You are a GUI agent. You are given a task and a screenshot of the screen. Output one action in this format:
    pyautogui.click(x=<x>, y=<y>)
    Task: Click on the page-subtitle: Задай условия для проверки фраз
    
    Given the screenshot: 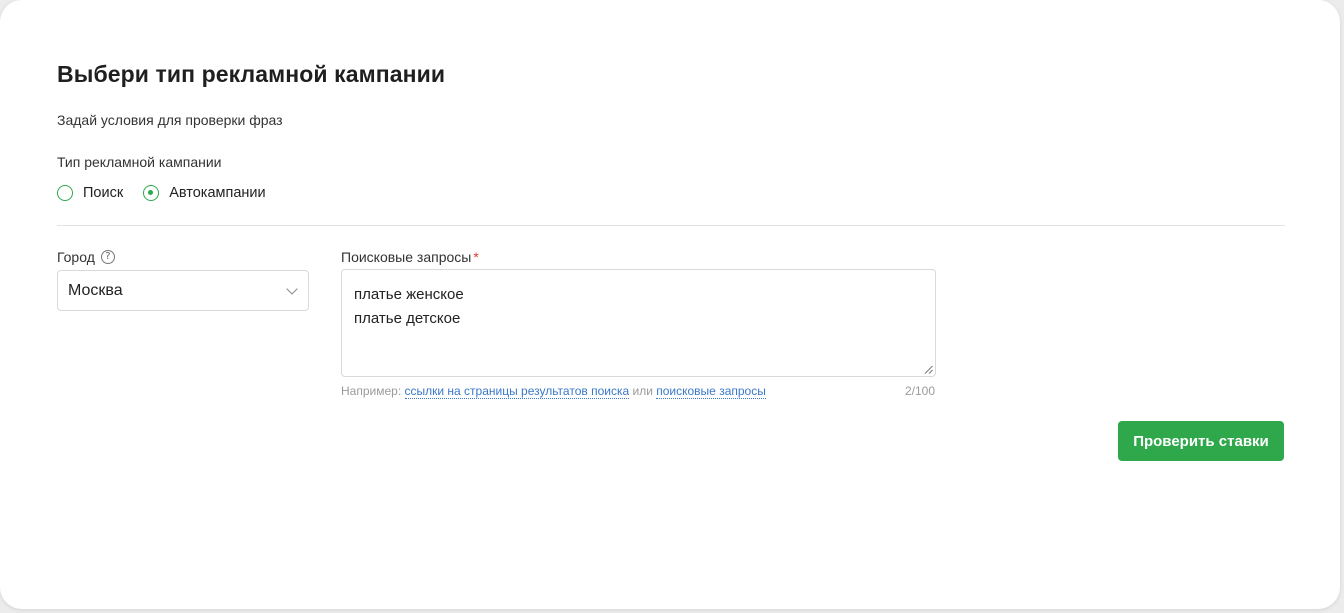 What is the action you would take?
    pyautogui.click(x=170, y=120)
    